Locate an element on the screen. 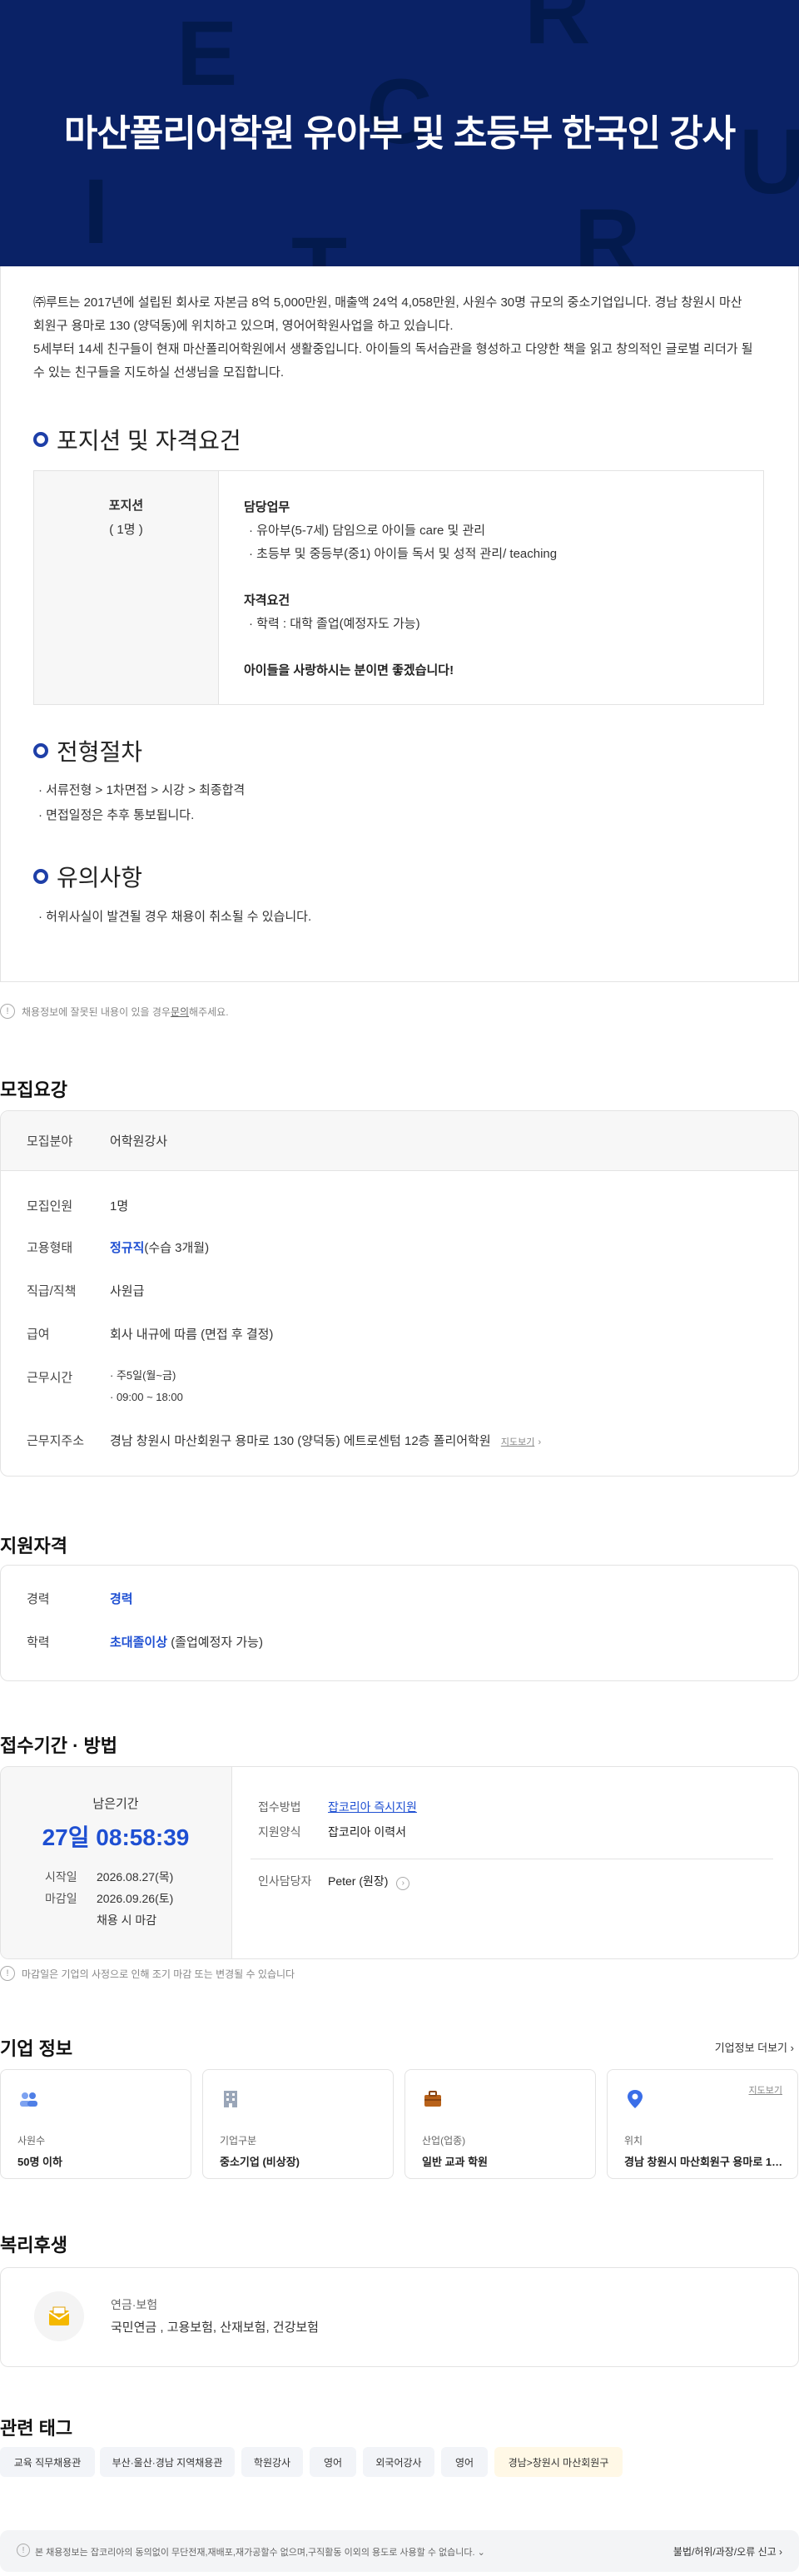 This screenshot has height=2576, width=799. qualification-card is located at coordinates (400, 1623).